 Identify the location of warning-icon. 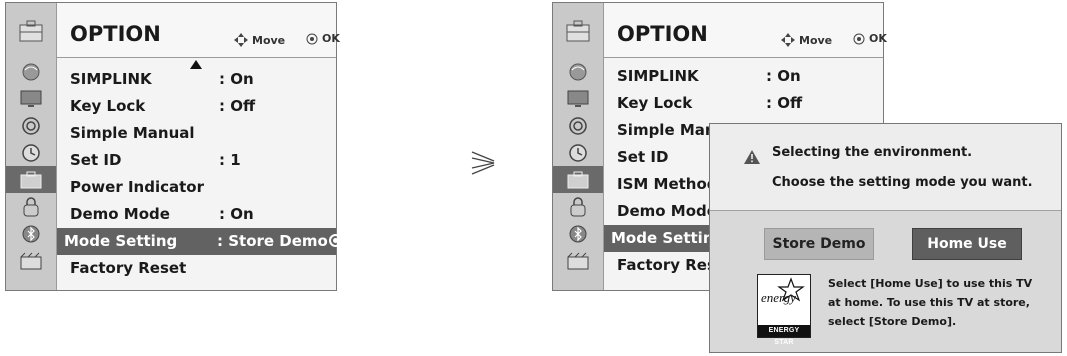
(752, 157).